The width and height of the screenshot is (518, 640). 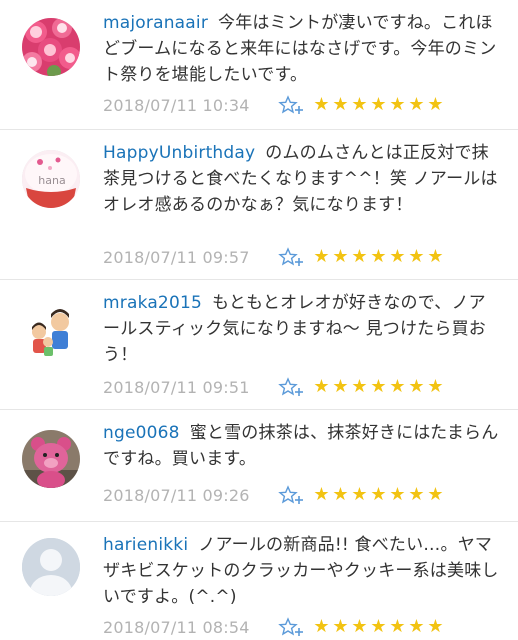 I want to click on timestamp: 2018/07/11 09:26, so click(x=176, y=495).